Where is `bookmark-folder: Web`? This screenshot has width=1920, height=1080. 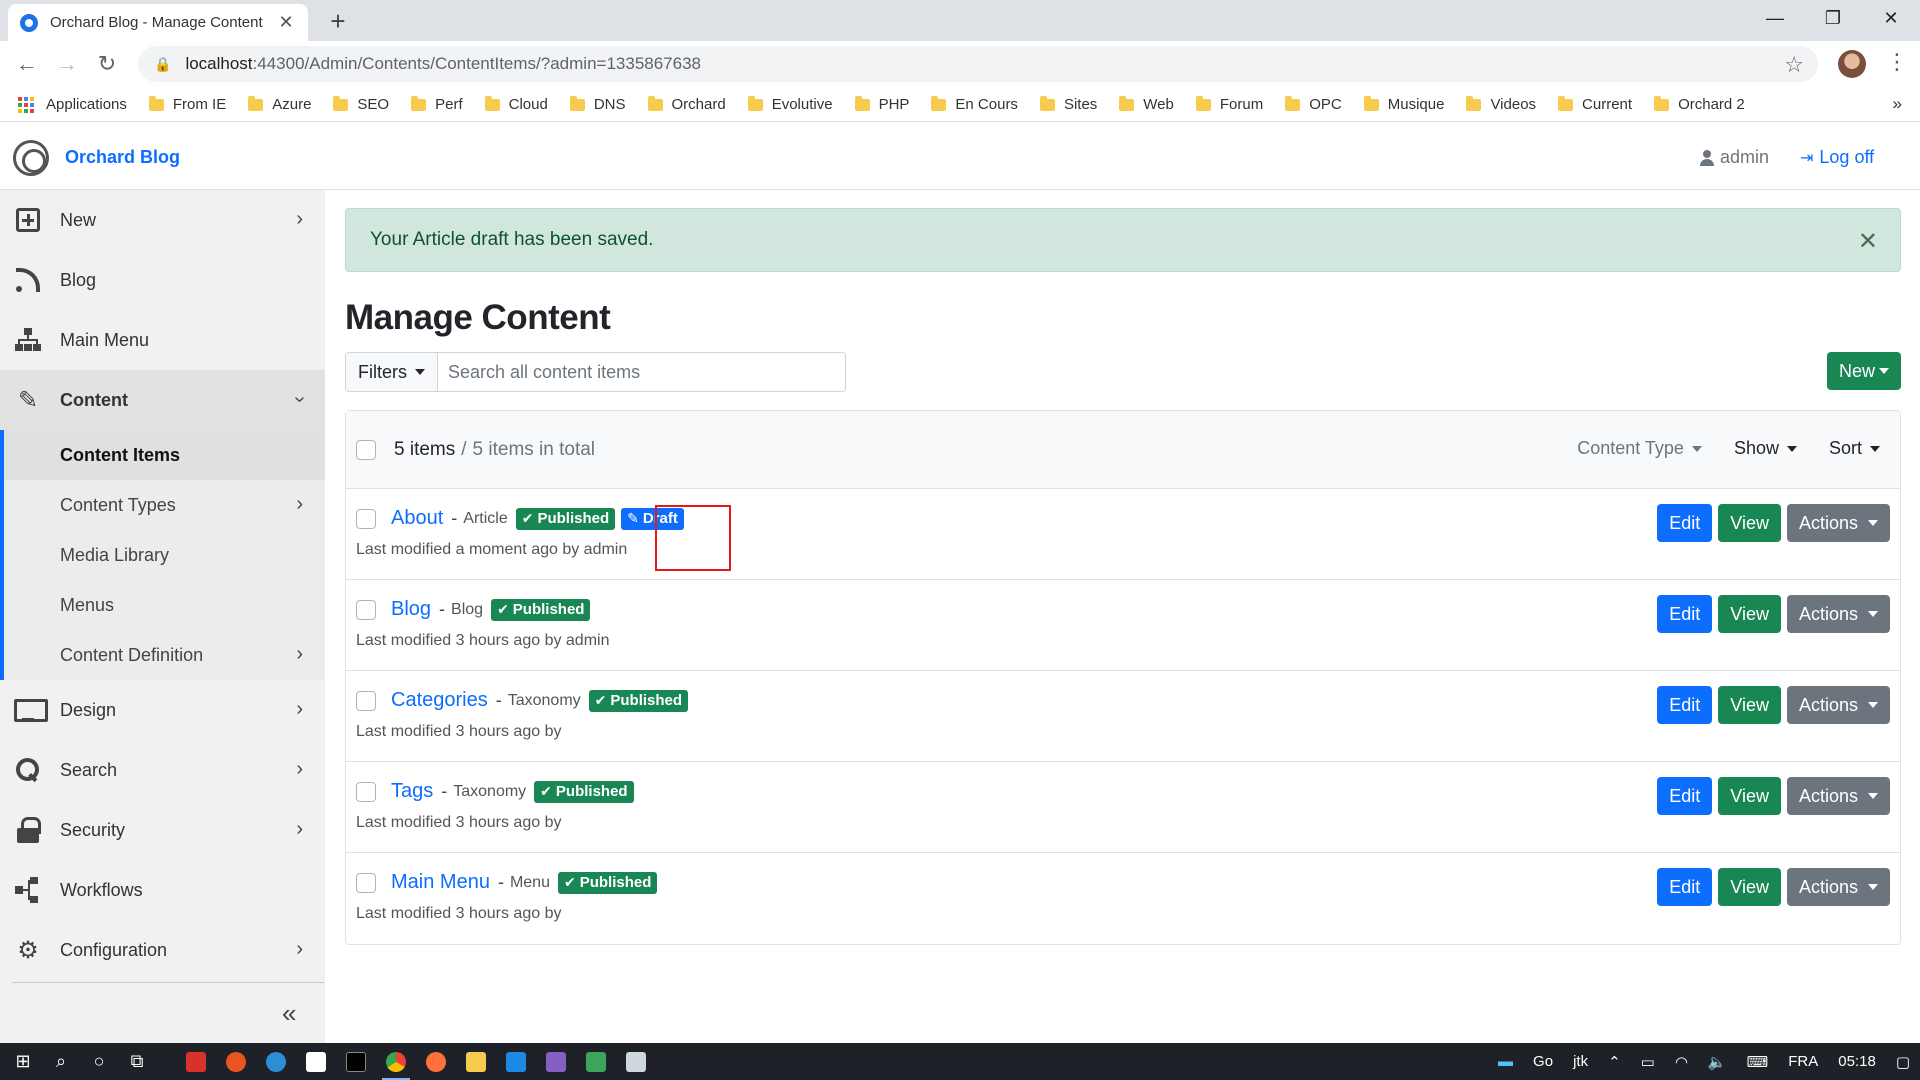 bookmark-folder: Web is located at coordinates (1146, 104).